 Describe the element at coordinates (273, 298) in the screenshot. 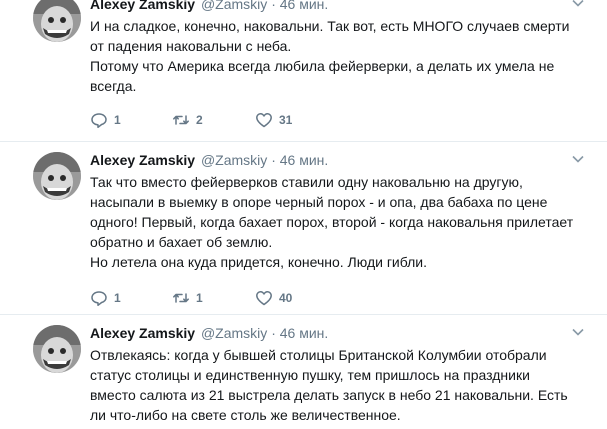

I see `like-button: 40` at that location.